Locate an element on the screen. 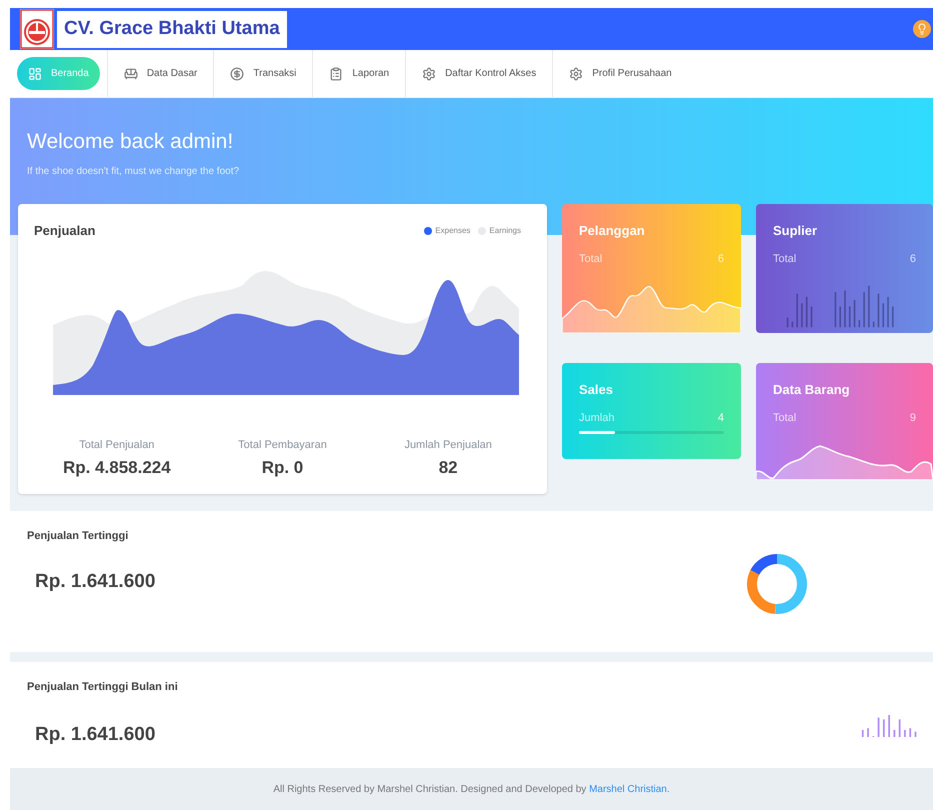 This screenshot has height=810, width=933. card-title: Suplier is located at coordinates (795, 231).